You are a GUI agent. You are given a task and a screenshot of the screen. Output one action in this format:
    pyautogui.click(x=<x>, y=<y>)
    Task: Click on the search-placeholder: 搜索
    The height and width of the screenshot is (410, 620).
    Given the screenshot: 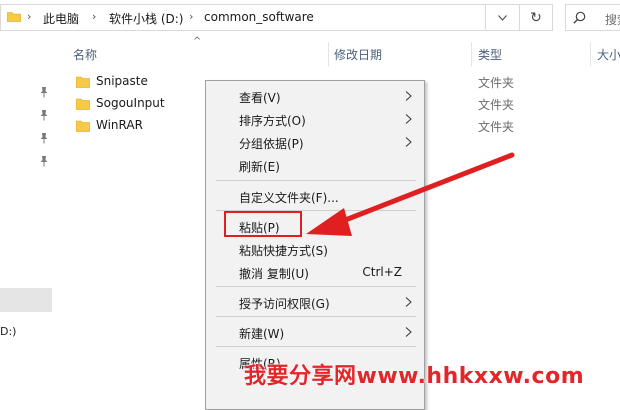 What is the action you would take?
    pyautogui.click(x=612, y=20)
    